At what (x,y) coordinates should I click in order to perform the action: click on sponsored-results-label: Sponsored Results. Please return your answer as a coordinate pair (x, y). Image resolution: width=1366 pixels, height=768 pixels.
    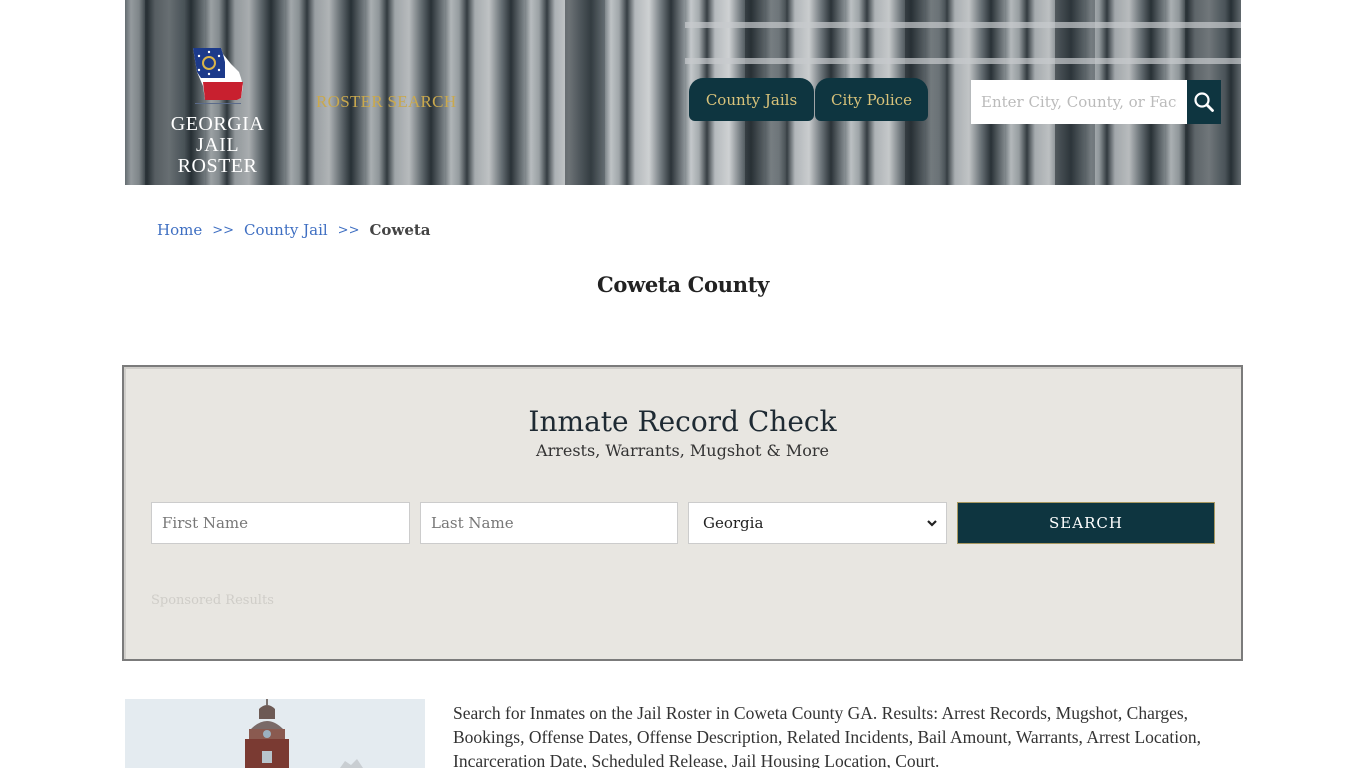
    Looking at the image, I should click on (212, 600).